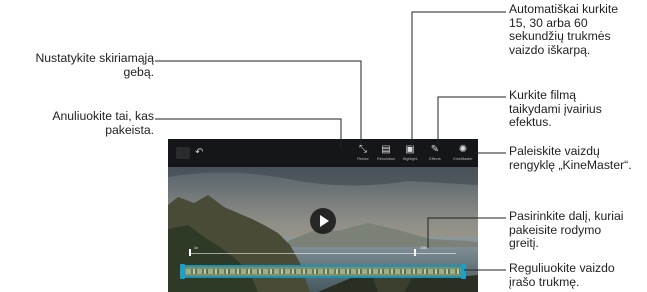 The width and height of the screenshot is (647, 292). What do you see at coordinates (466, 232) in the screenshot?
I see `leader-speed` at bounding box center [466, 232].